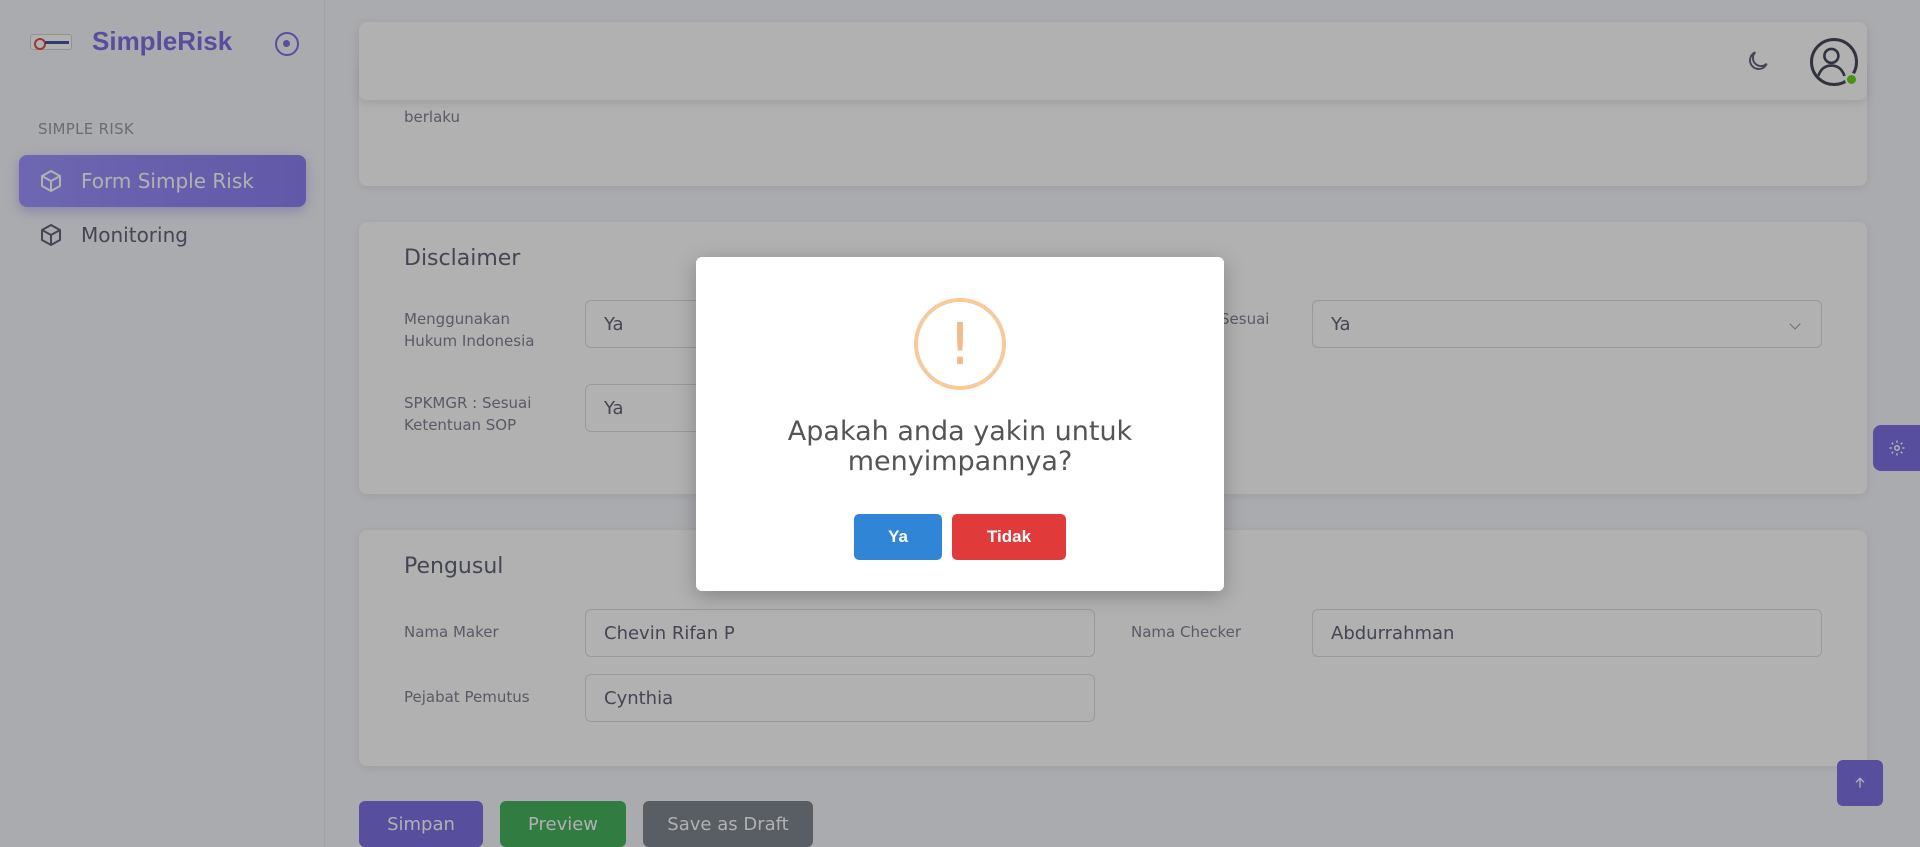  I want to click on dialog-message: Apakah anda yakin untuk menyimpannya?, so click(960, 446).